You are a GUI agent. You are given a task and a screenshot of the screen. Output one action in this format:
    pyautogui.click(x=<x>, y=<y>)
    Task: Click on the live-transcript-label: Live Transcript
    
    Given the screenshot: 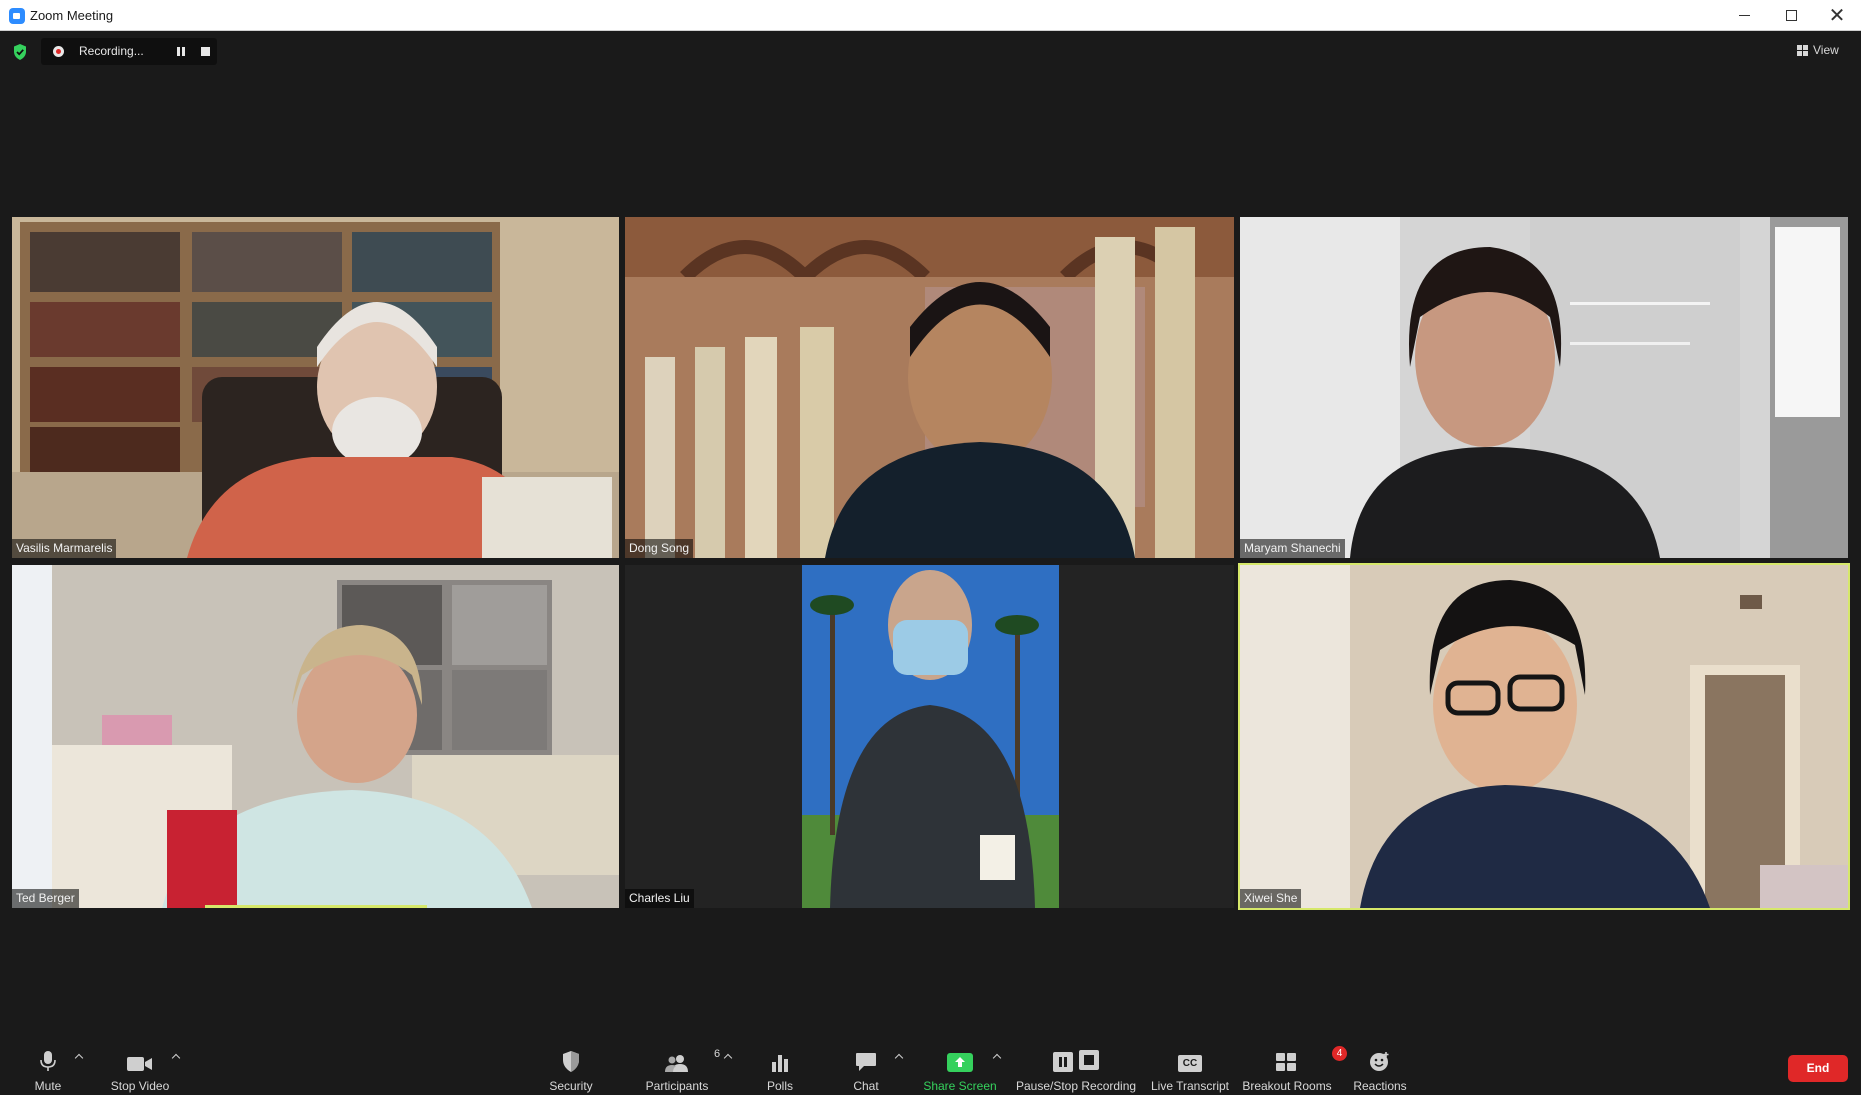 What is the action you would take?
    pyautogui.click(x=1190, y=1086)
    